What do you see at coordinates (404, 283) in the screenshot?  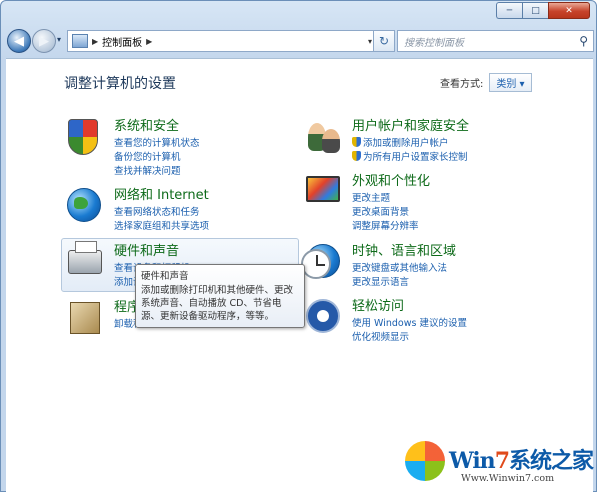 I see `category-link: 更改显示语言` at bounding box center [404, 283].